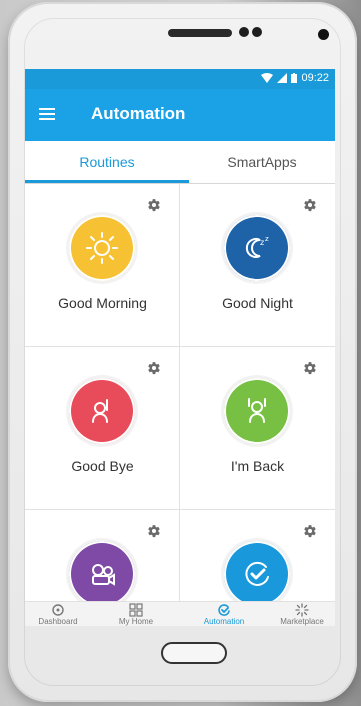 Image resolution: width=361 pixels, height=706 pixels. What do you see at coordinates (257, 411) in the screenshot?
I see `hands-up-person-icon` at bounding box center [257, 411].